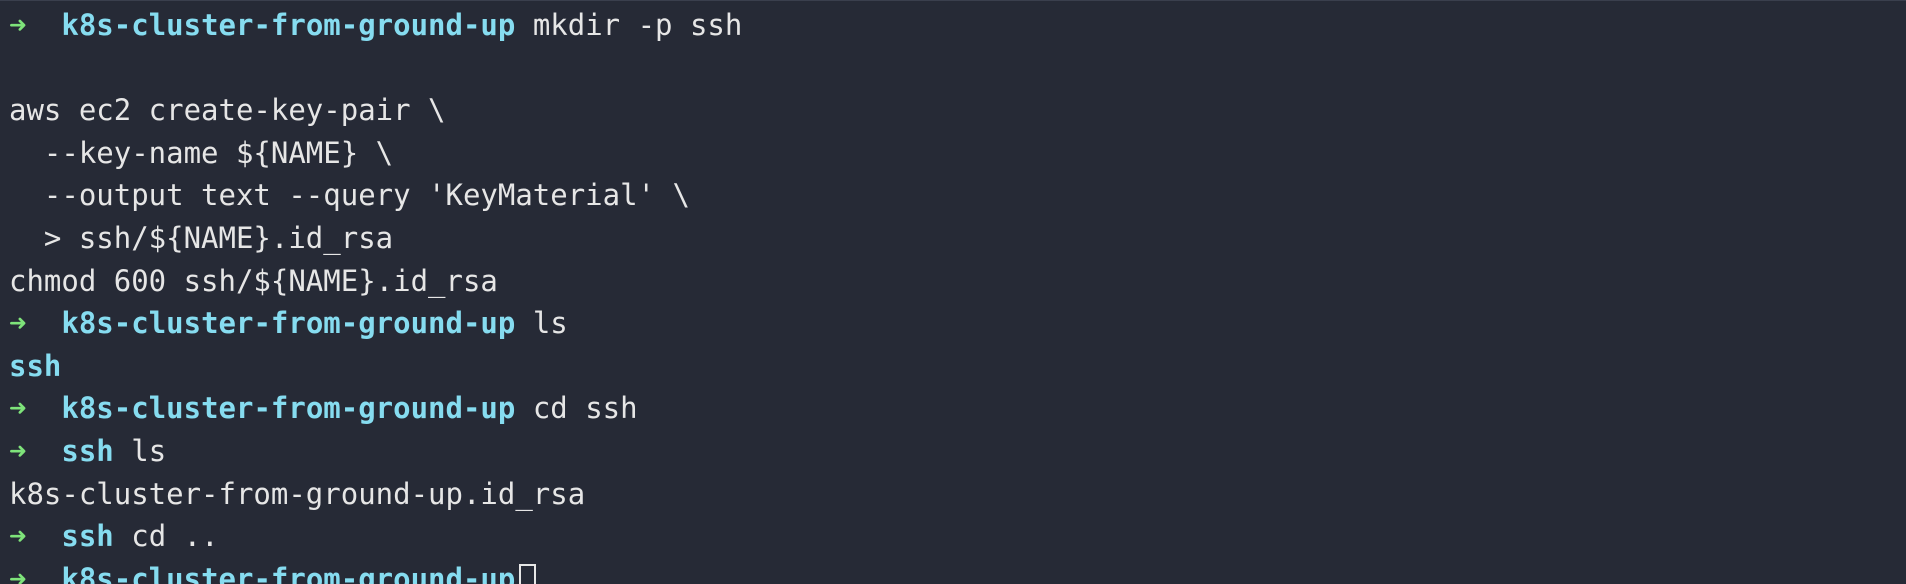  What do you see at coordinates (637, 25) in the screenshot?
I see `command-text: mkdir -p ssh` at bounding box center [637, 25].